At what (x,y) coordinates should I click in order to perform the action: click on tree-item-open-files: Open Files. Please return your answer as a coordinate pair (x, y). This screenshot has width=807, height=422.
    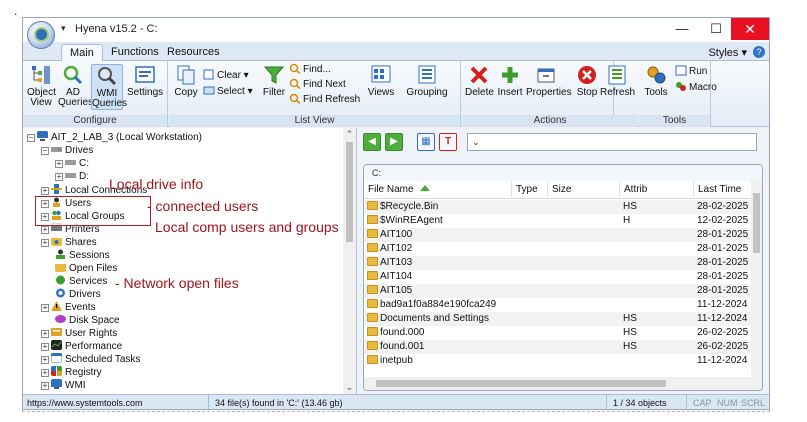
    Looking at the image, I should click on (86, 268).